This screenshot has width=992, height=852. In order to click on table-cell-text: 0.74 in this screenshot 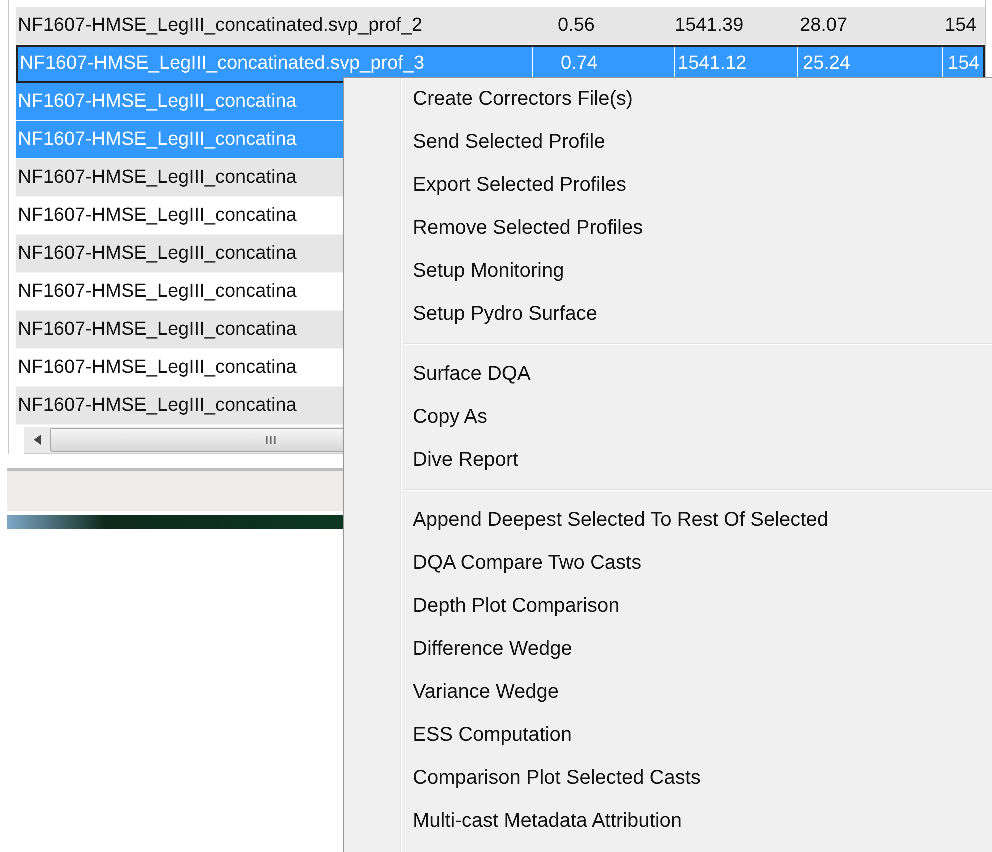, I will do `click(579, 64)`.